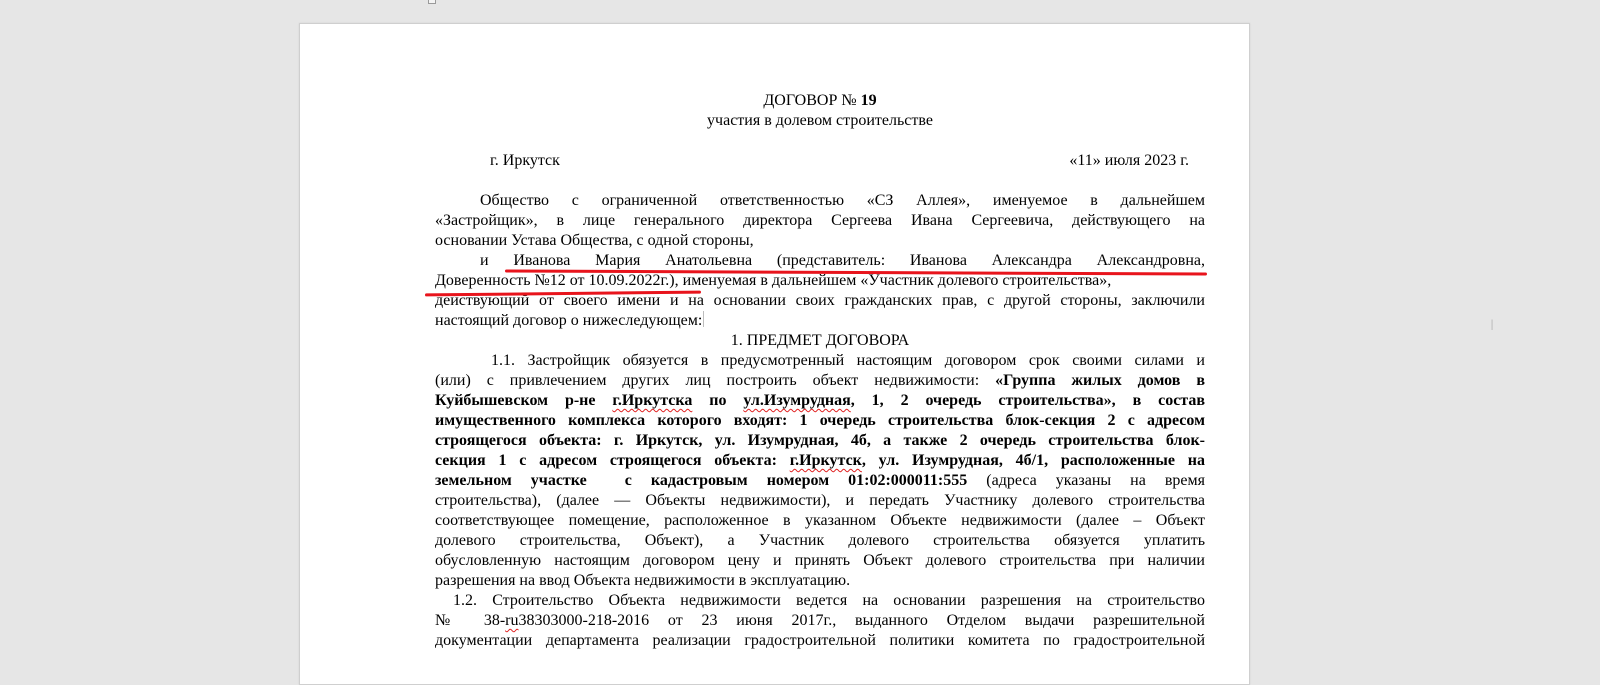  Describe the element at coordinates (569, 320) in the screenshot. I see `intro-last-text: настоящий договор о нижеследующем:` at that location.